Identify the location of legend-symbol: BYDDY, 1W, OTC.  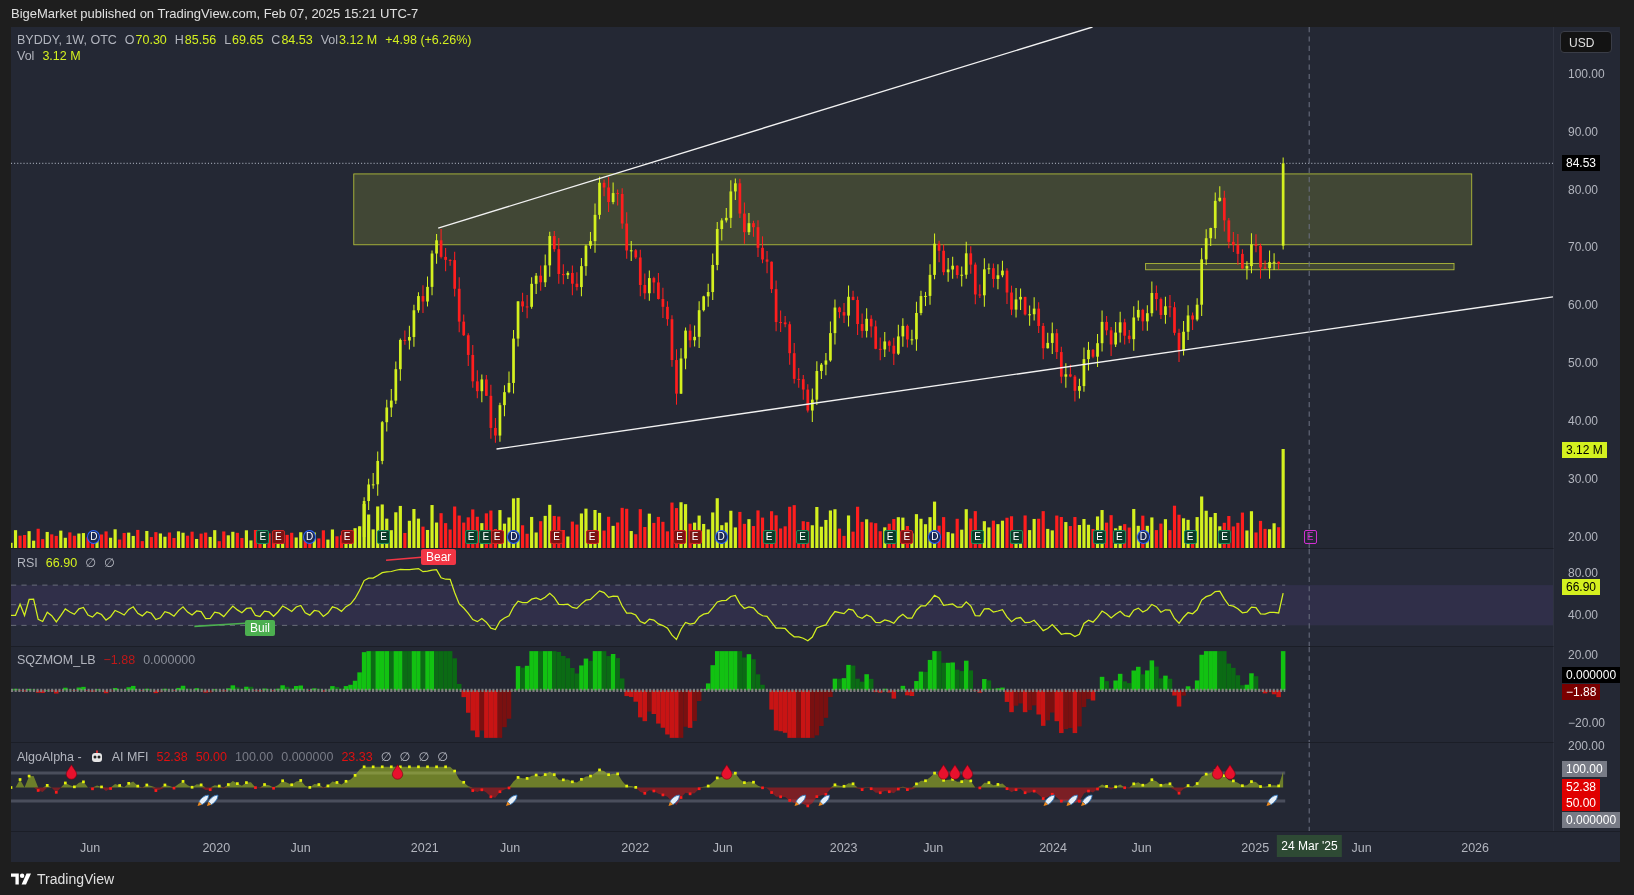
(67, 40).